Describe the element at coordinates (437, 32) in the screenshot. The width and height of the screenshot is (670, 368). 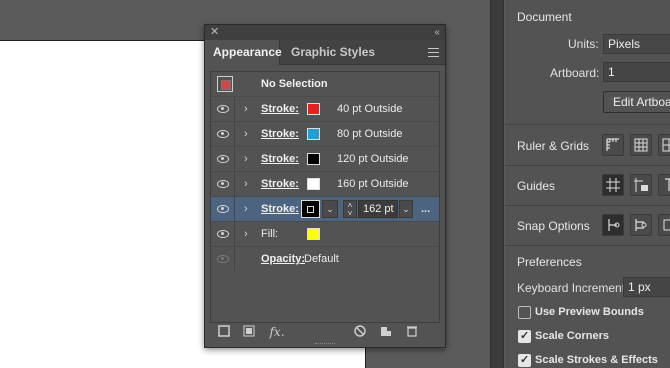
I see `collapse-icon: ‹‹` at that location.